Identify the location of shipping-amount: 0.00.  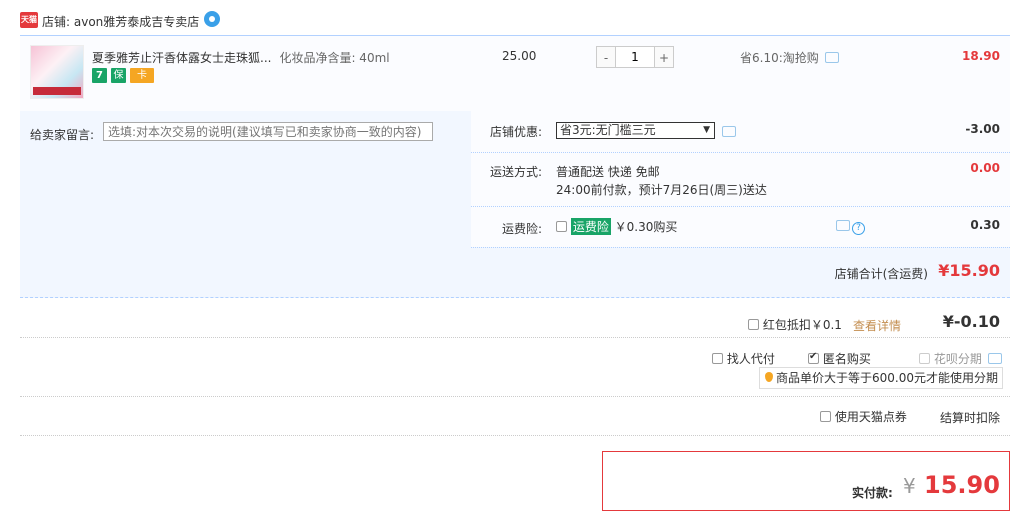
(985, 168).